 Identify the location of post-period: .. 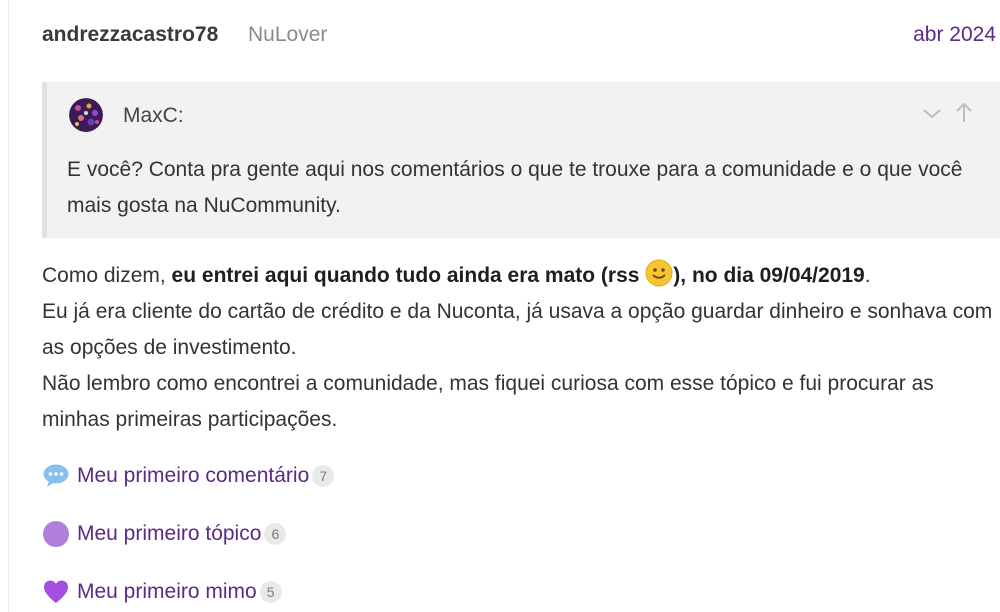
(867, 275).